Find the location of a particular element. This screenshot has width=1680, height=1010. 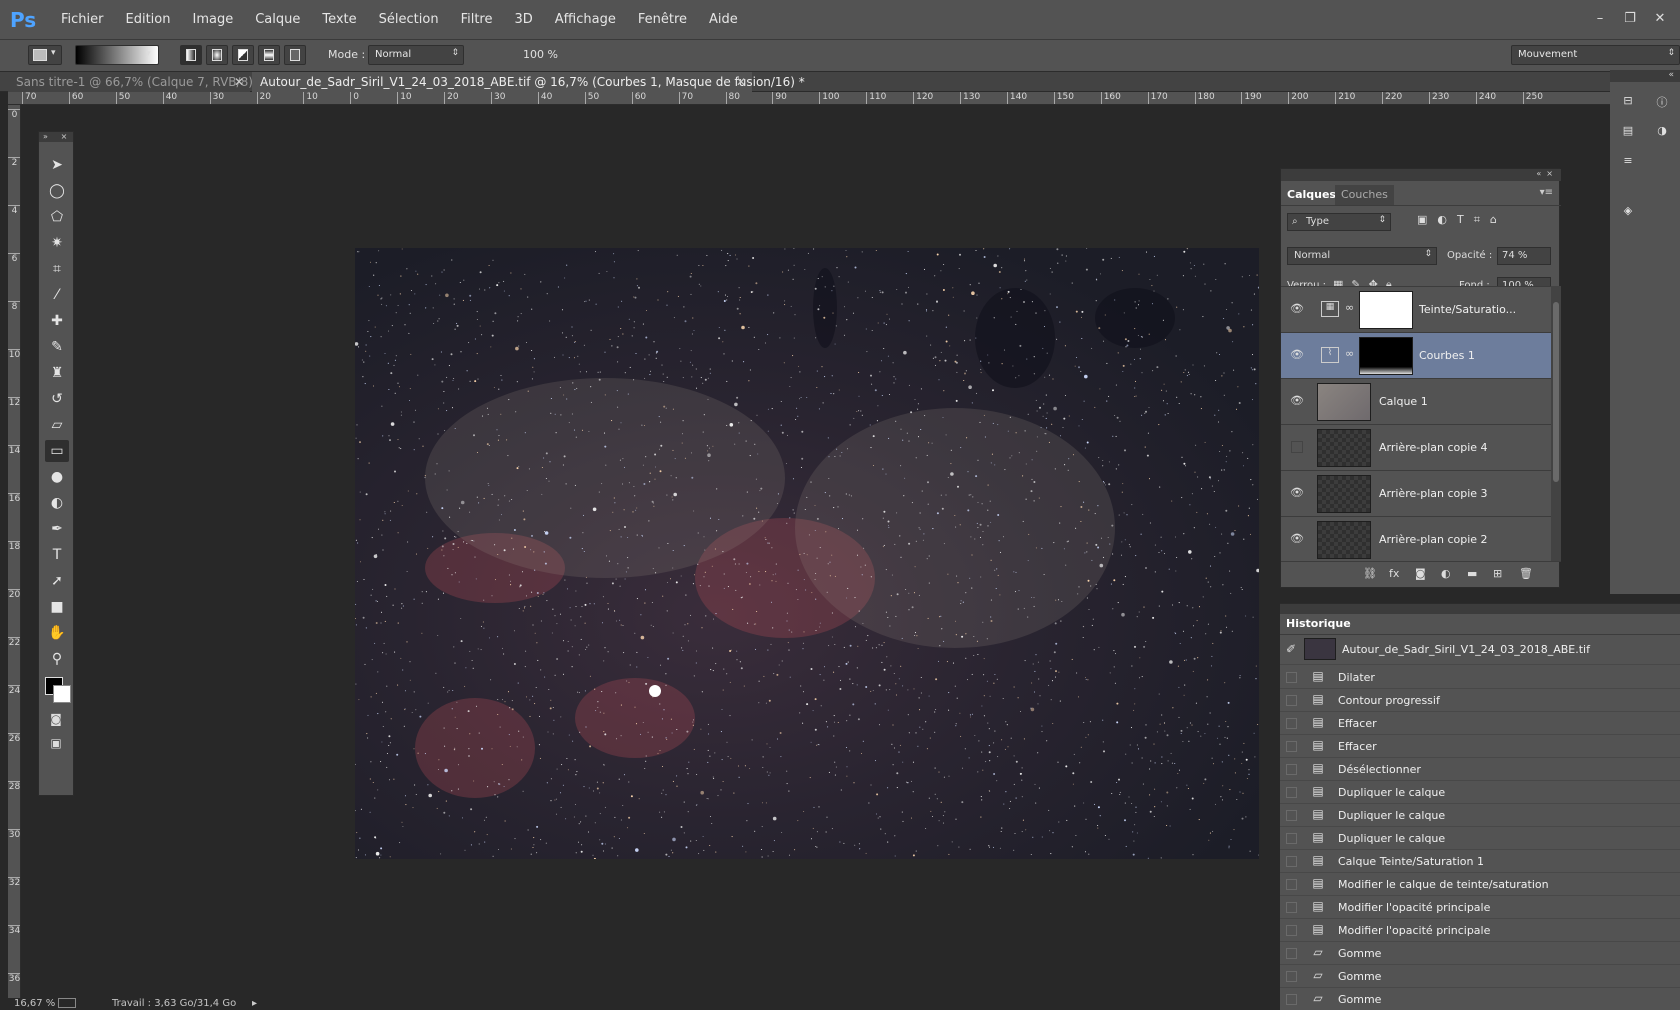

menu-fenetre: Fenêtre is located at coordinates (662, 20).